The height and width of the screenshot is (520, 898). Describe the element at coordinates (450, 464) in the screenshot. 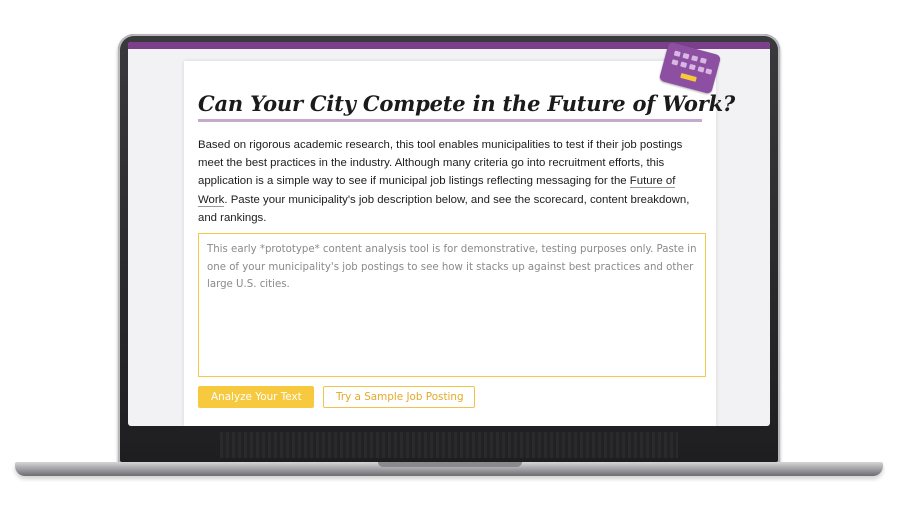

I see `laptop-notch` at that location.